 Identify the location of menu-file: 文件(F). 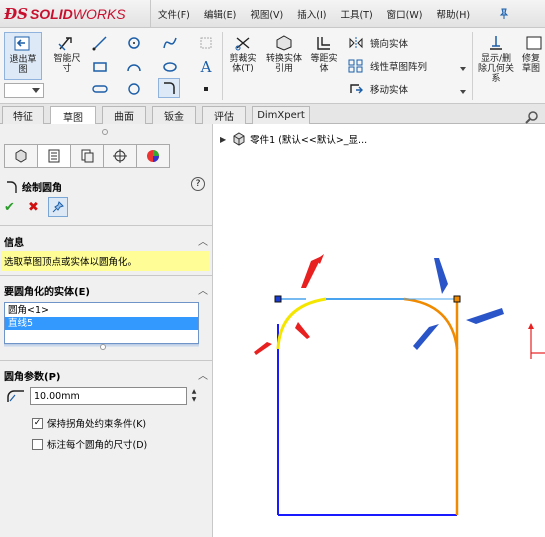
(174, 14).